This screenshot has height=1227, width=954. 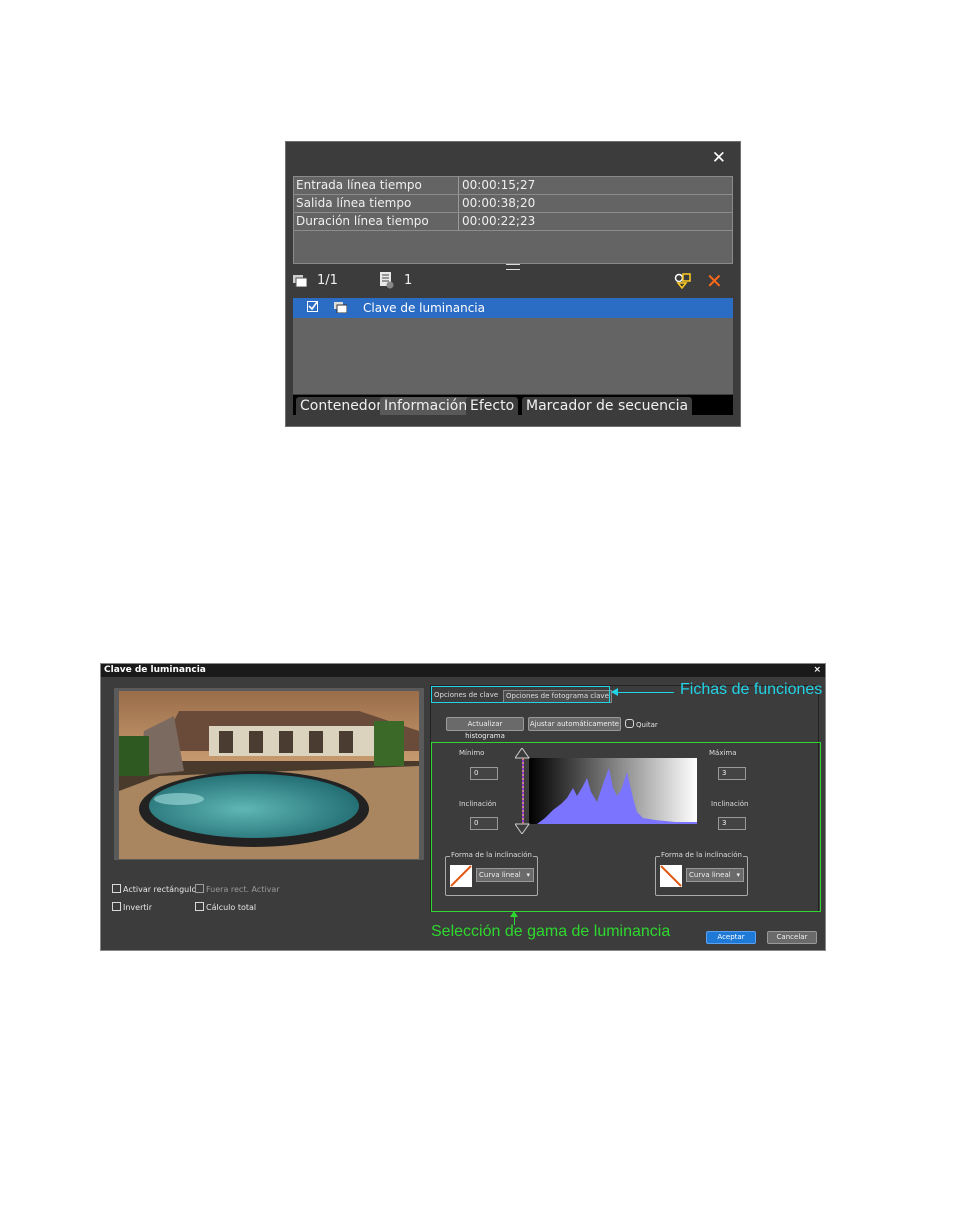 I want to click on tabs-annotation: Fichas de funciones, so click(x=751, y=689).